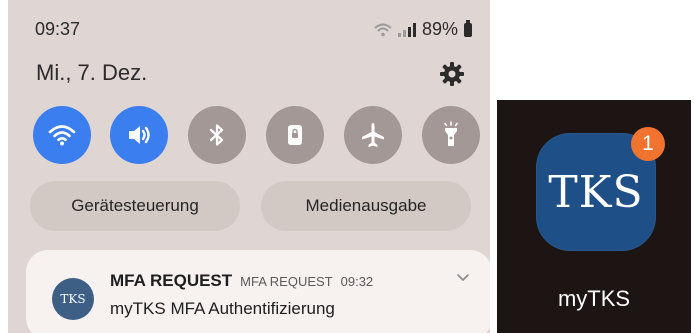 The height and width of the screenshot is (333, 694). What do you see at coordinates (648, 144) in the screenshot?
I see `notification-badge: 1` at bounding box center [648, 144].